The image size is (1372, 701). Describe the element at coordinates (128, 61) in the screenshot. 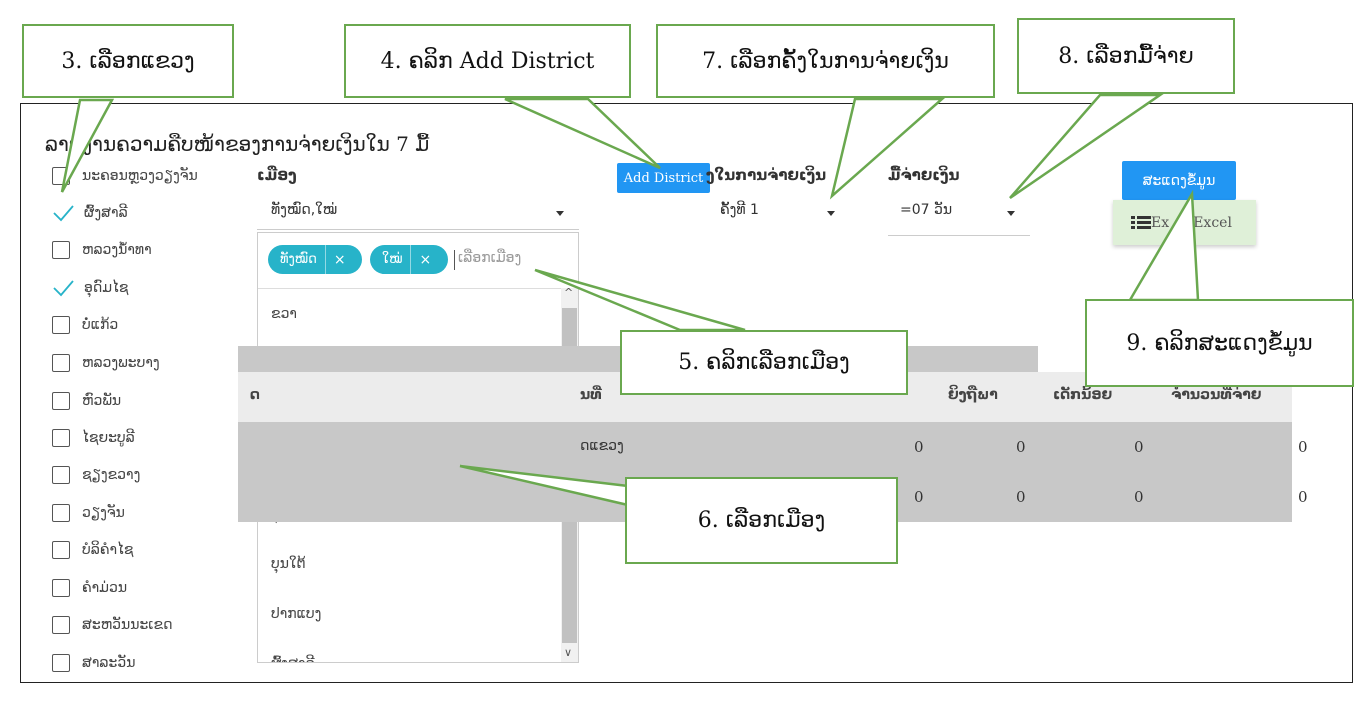

I see `callout-select-province: 3. ເລືອກແຂວງ` at that location.